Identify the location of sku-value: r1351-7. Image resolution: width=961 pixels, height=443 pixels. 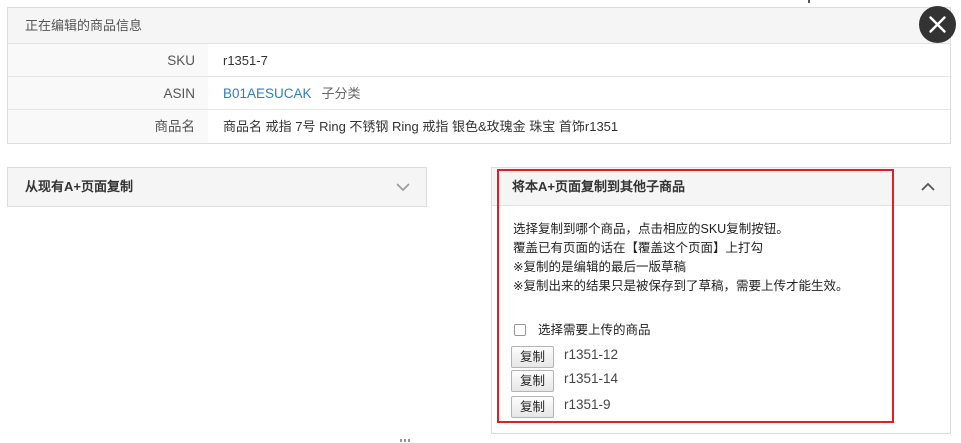
(245, 60).